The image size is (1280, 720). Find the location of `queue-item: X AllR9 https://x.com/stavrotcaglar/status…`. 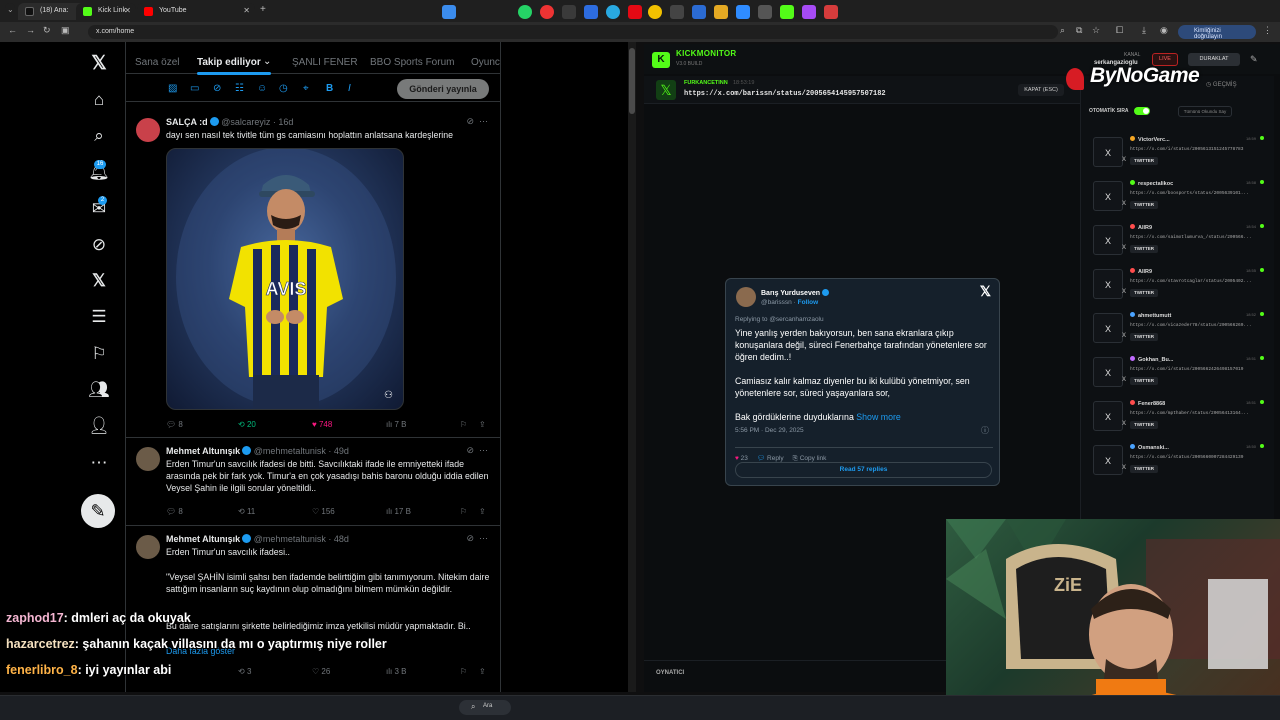

queue-item: X AllR9 https://x.com/stavrotcaglar/status… is located at coordinates (1178, 286).